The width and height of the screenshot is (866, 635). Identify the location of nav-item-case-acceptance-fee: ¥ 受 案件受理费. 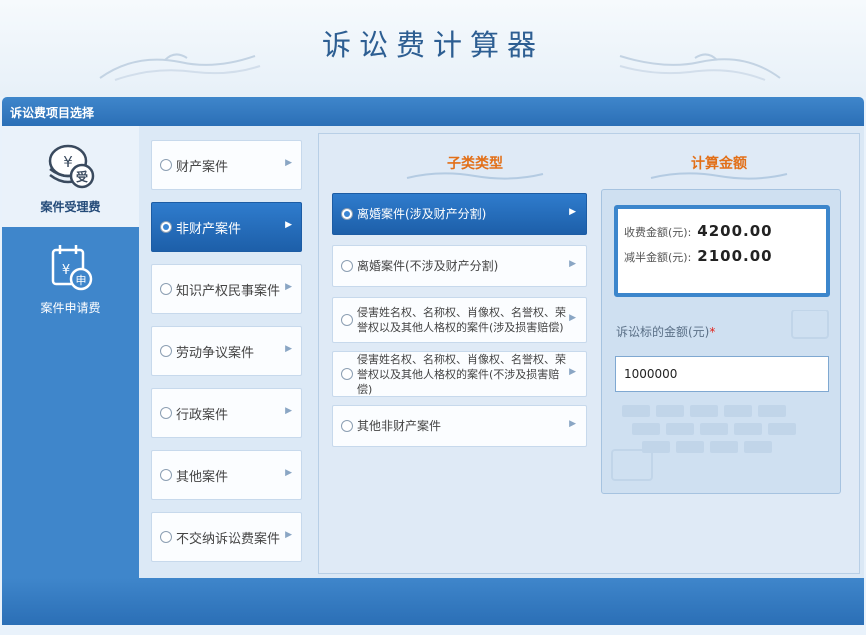
(70, 178).